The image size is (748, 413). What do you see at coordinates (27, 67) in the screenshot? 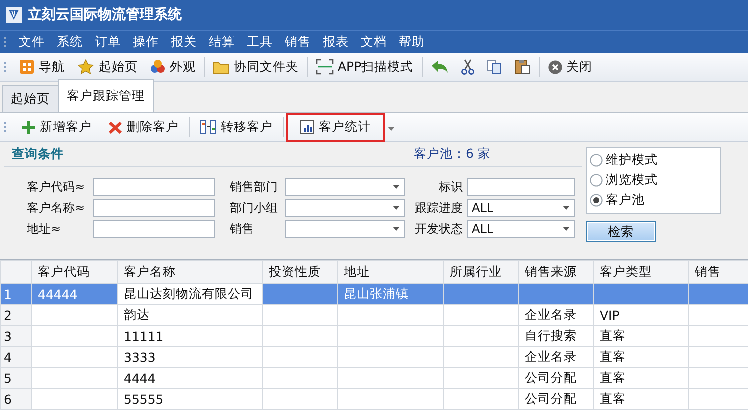
I see `grid-icon` at bounding box center [27, 67].